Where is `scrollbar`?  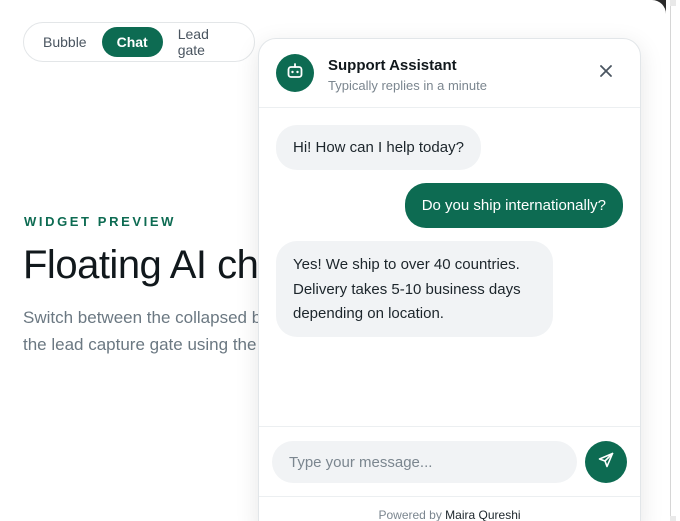 scrollbar is located at coordinates (673, 260).